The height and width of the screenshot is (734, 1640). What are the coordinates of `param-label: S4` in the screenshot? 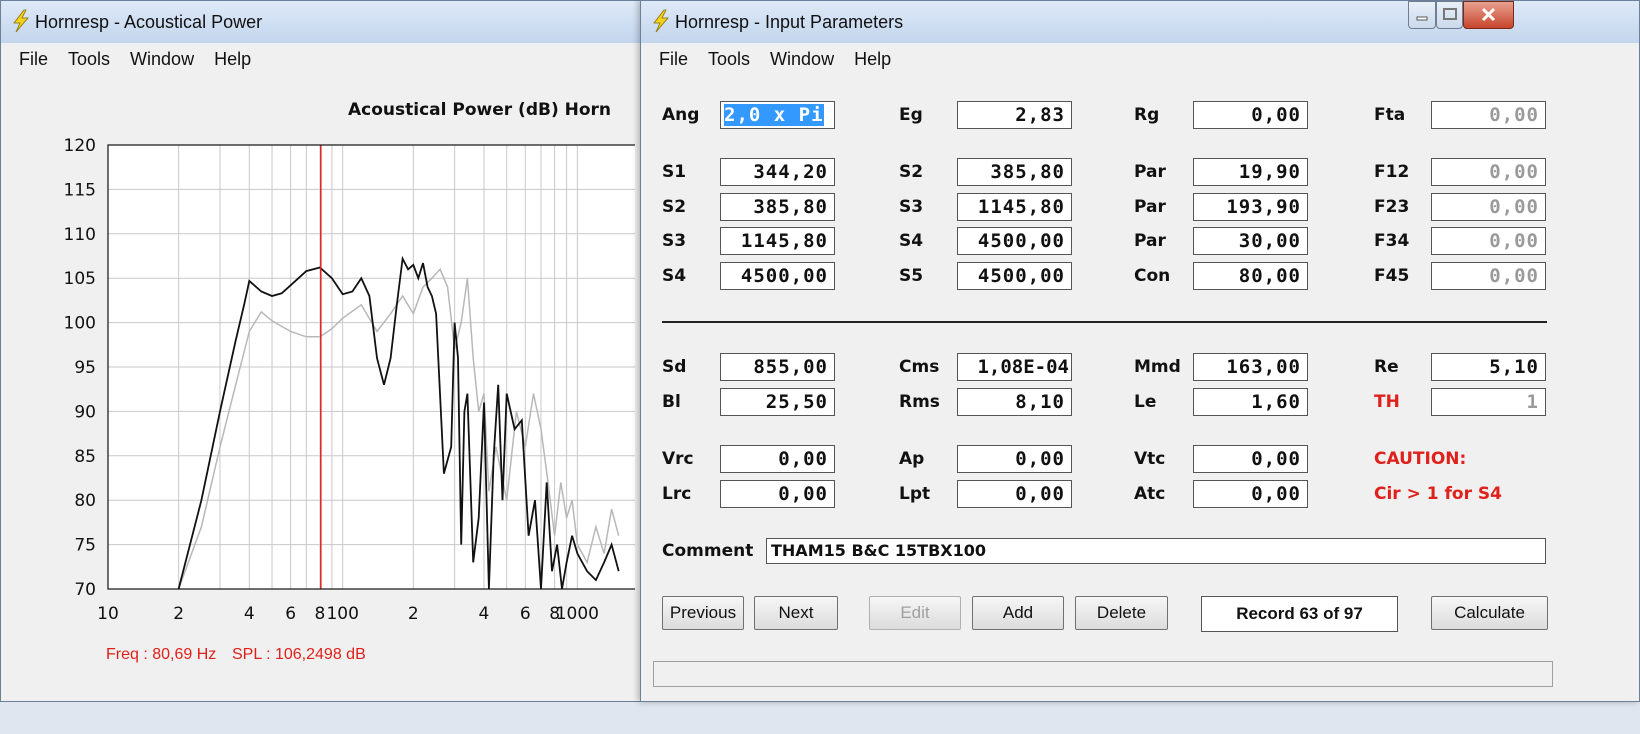 It's located at (674, 276).